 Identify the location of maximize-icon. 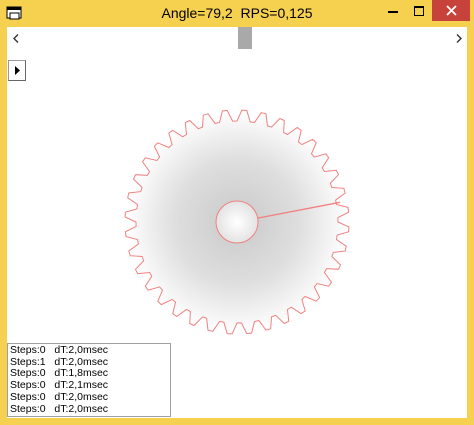
(419, 10).